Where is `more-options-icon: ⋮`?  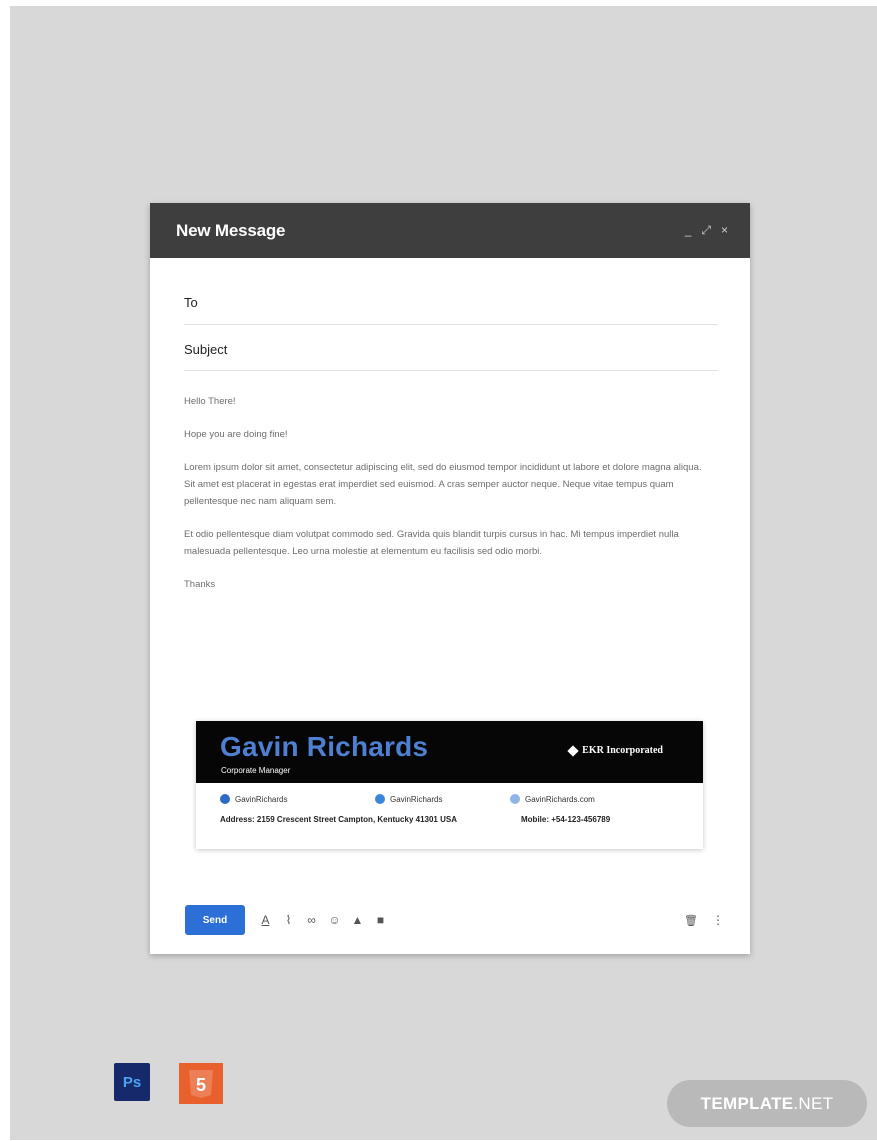 more-options-icon: ⋮ is located at coordinates (718, 920).